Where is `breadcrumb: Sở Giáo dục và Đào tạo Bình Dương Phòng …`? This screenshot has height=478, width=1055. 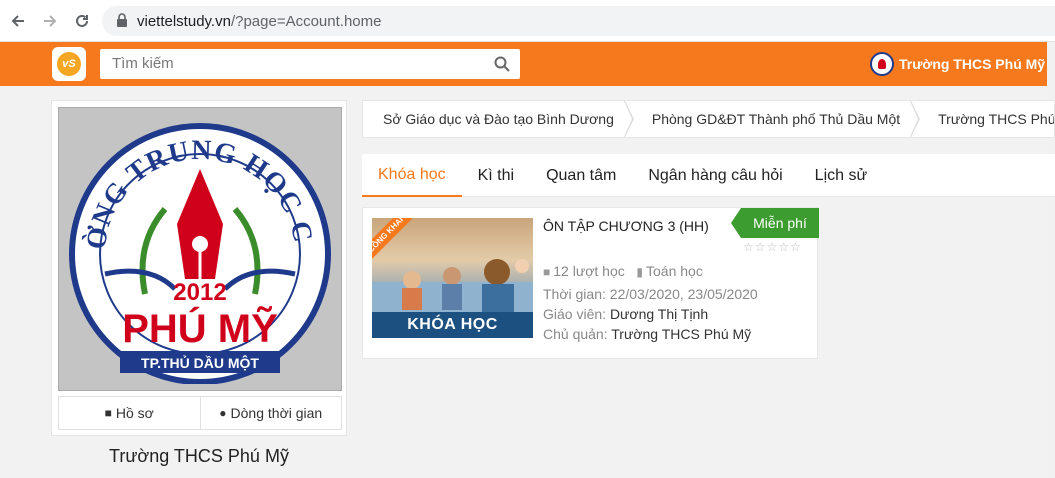 breadcrumb: Sở Giáo dục và Đào tạo Bình Dương Phòng … is located at coordinates (708, 119).